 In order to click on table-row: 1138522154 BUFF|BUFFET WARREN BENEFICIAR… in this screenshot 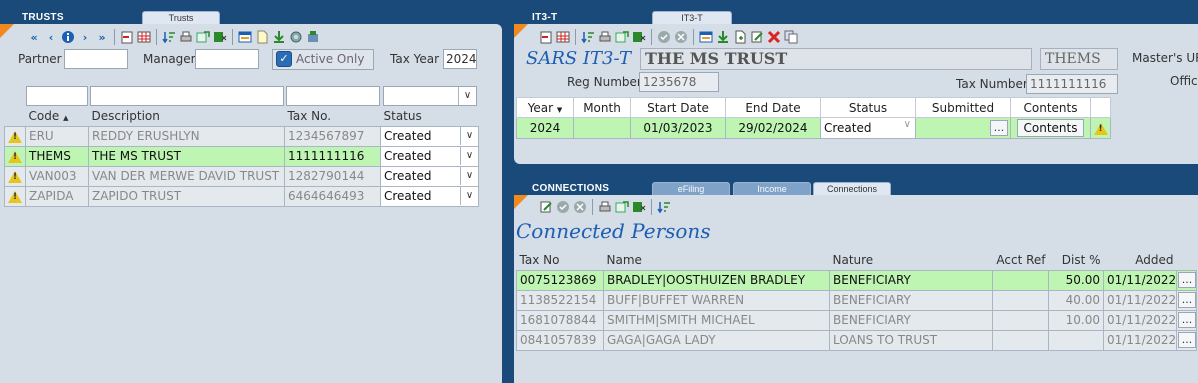, I will do `click(856, 300)`.